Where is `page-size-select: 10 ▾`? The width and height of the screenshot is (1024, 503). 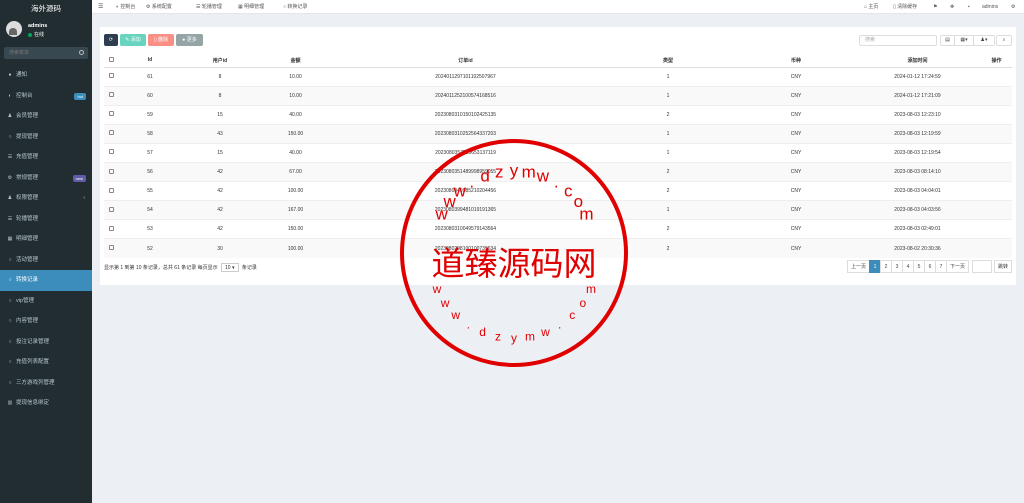
page-size-select: 10 ▾ is located at coordinates (230, 267).